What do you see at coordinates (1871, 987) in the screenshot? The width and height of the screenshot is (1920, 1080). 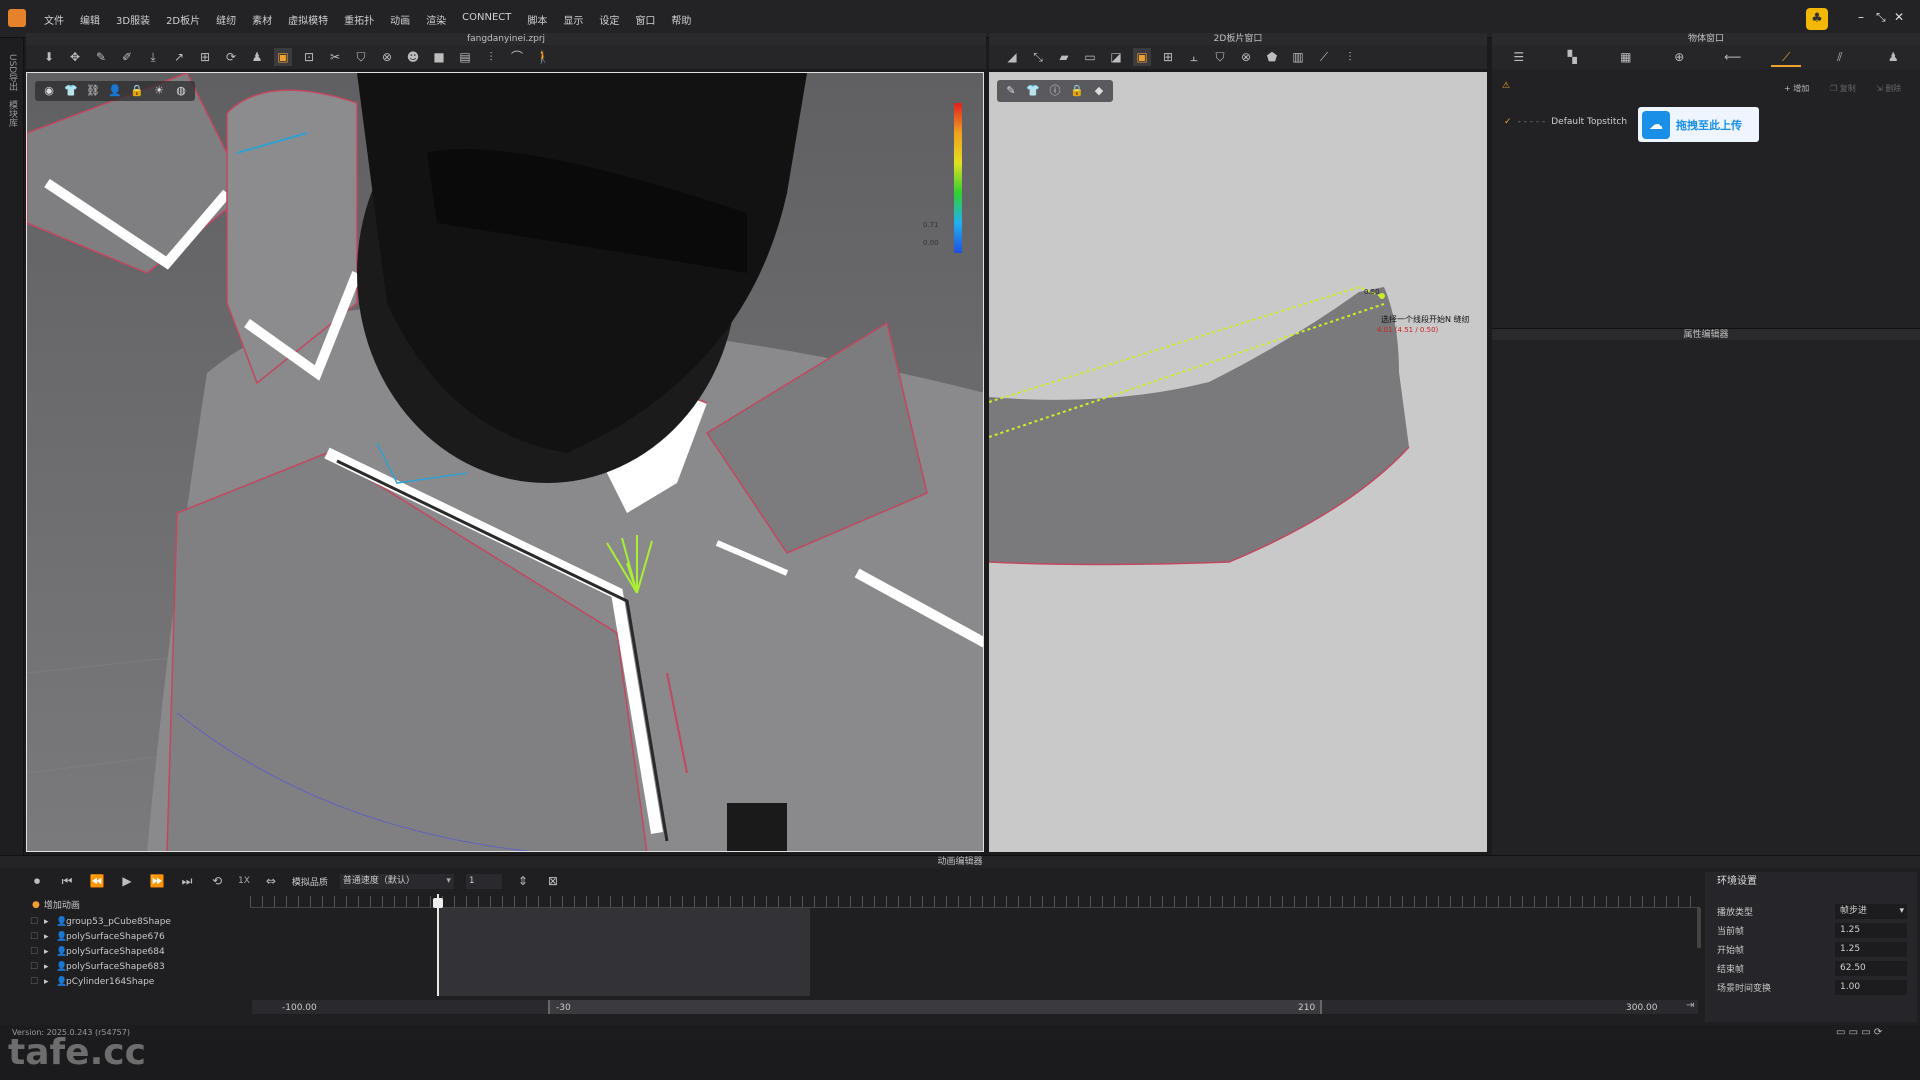 I see `time-scale-input: 1.00` at bounding box center [1871, 987].